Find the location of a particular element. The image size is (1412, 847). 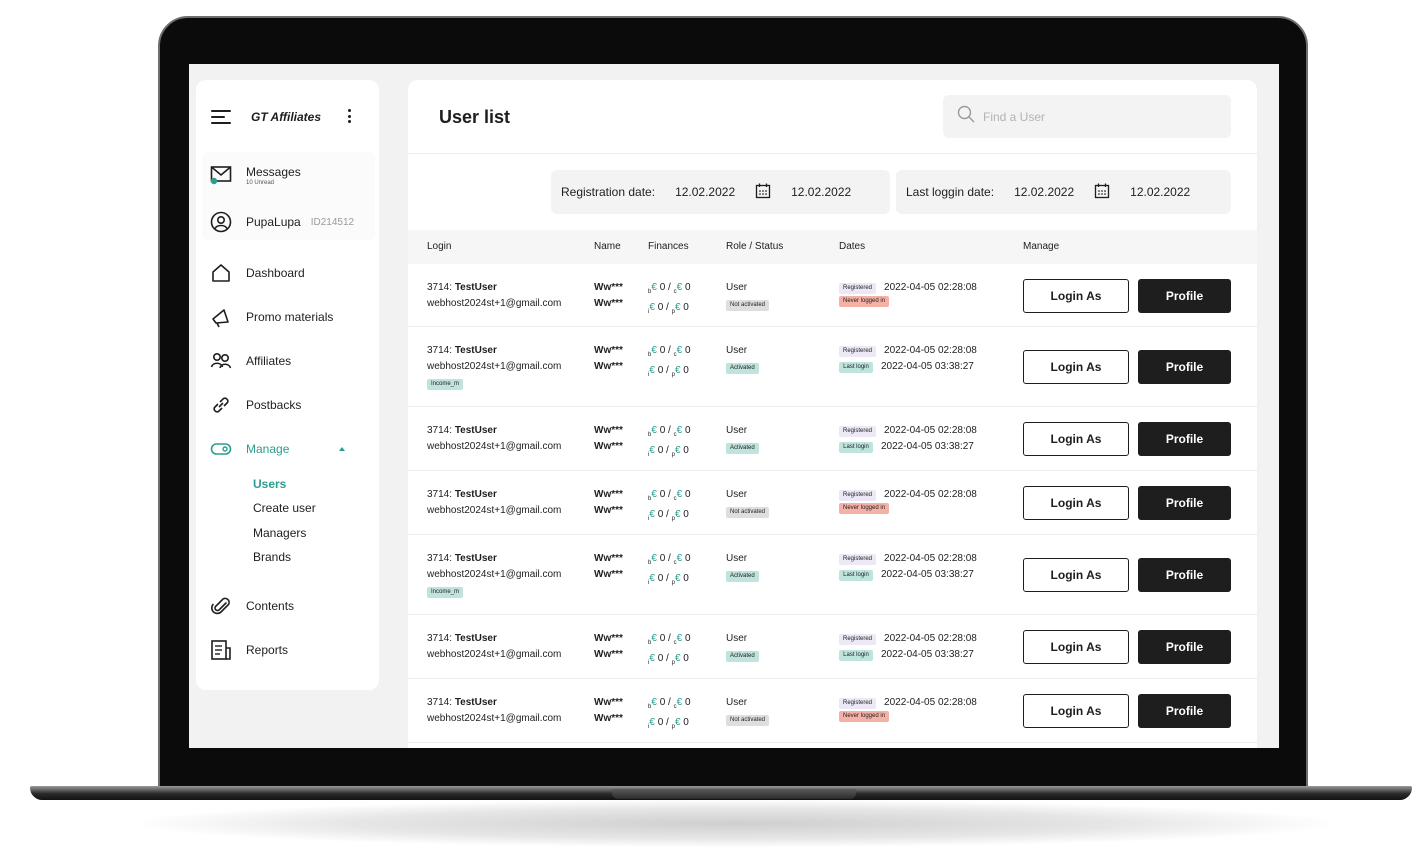

search-input is located at coordinates (1093, 116).